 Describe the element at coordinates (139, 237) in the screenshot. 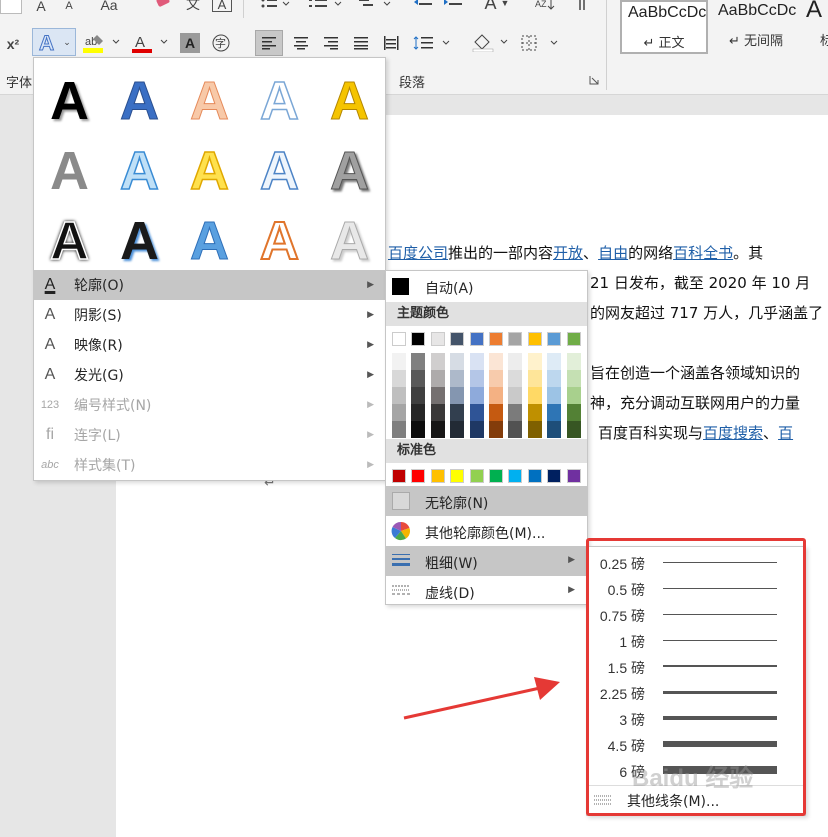

I see `wordart-style-12: A` at that location.